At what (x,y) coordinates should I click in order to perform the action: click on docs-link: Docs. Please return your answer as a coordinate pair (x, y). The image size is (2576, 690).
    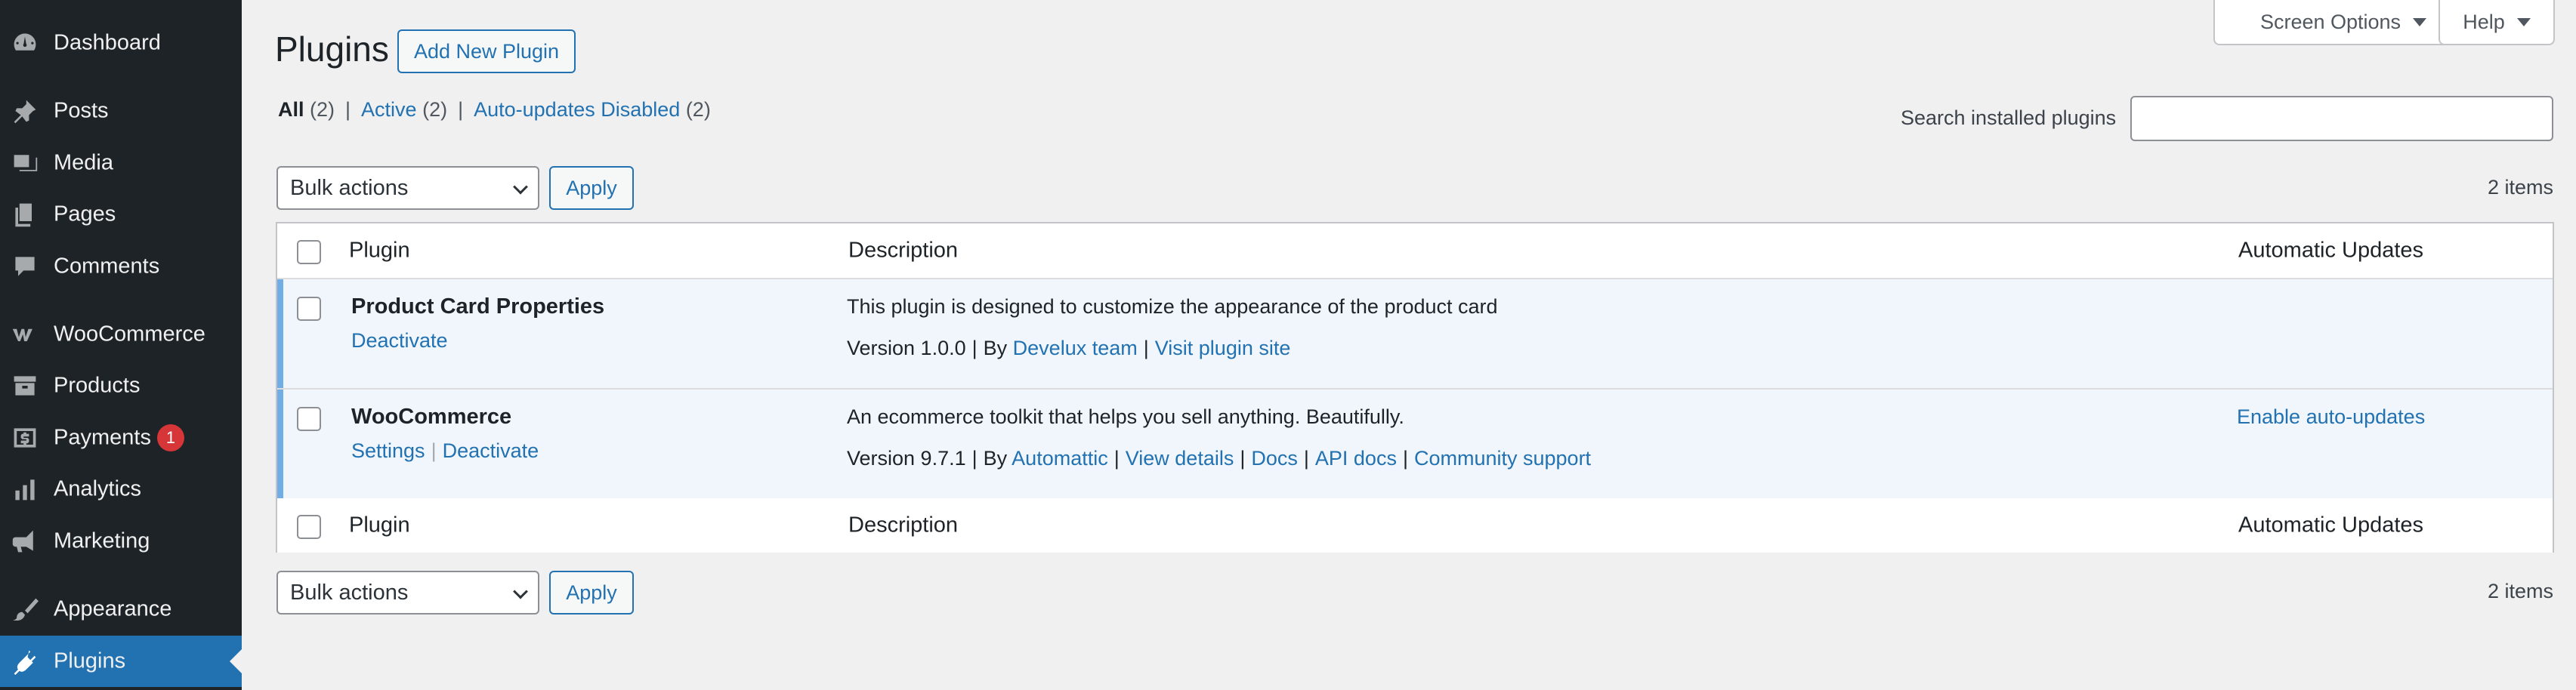
    Looking at the image, I should click on (1274, 458).